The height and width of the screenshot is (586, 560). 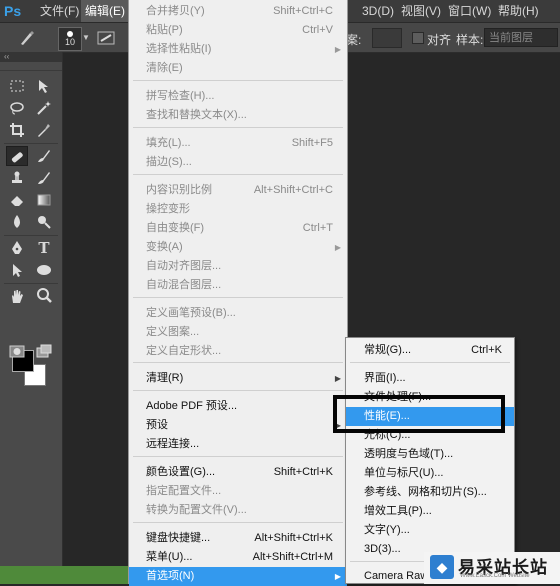 I want to click on menu-help: 帮助(H), so click(x=518, y=11).